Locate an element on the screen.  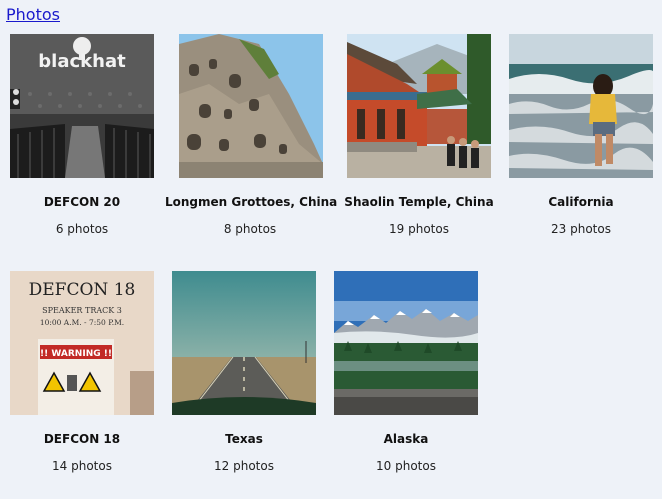
album-title: Shaolin Temple, China is located at coordinates (419, 202).